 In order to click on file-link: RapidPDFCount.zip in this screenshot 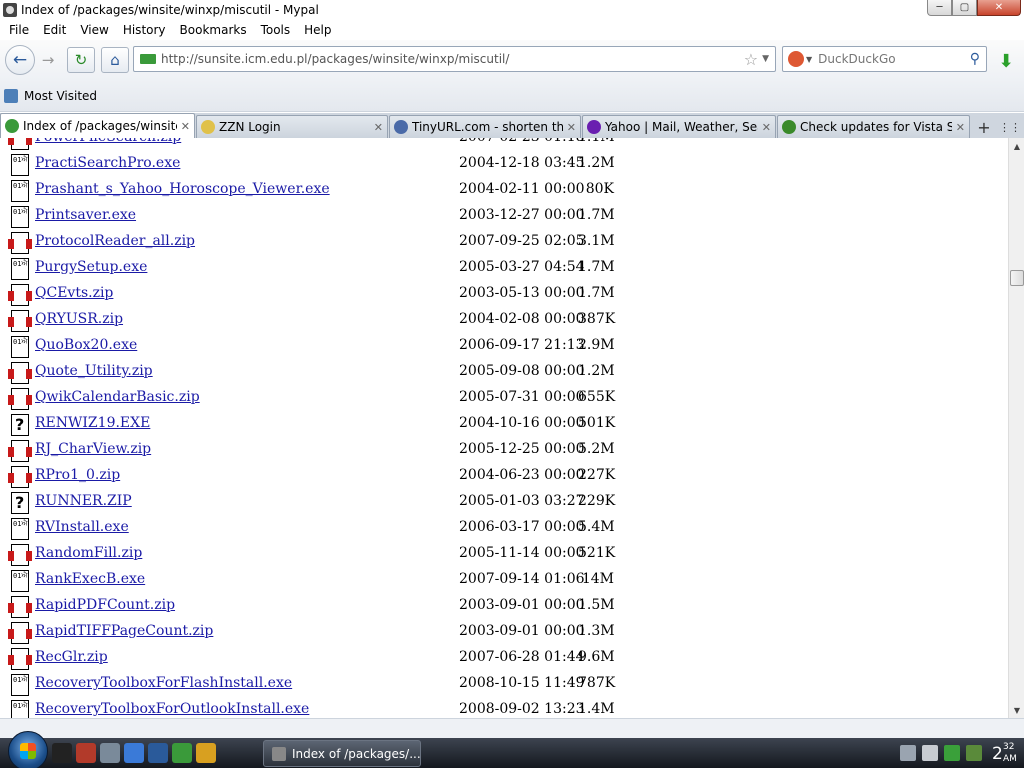, I will do `click(105, 605)`.